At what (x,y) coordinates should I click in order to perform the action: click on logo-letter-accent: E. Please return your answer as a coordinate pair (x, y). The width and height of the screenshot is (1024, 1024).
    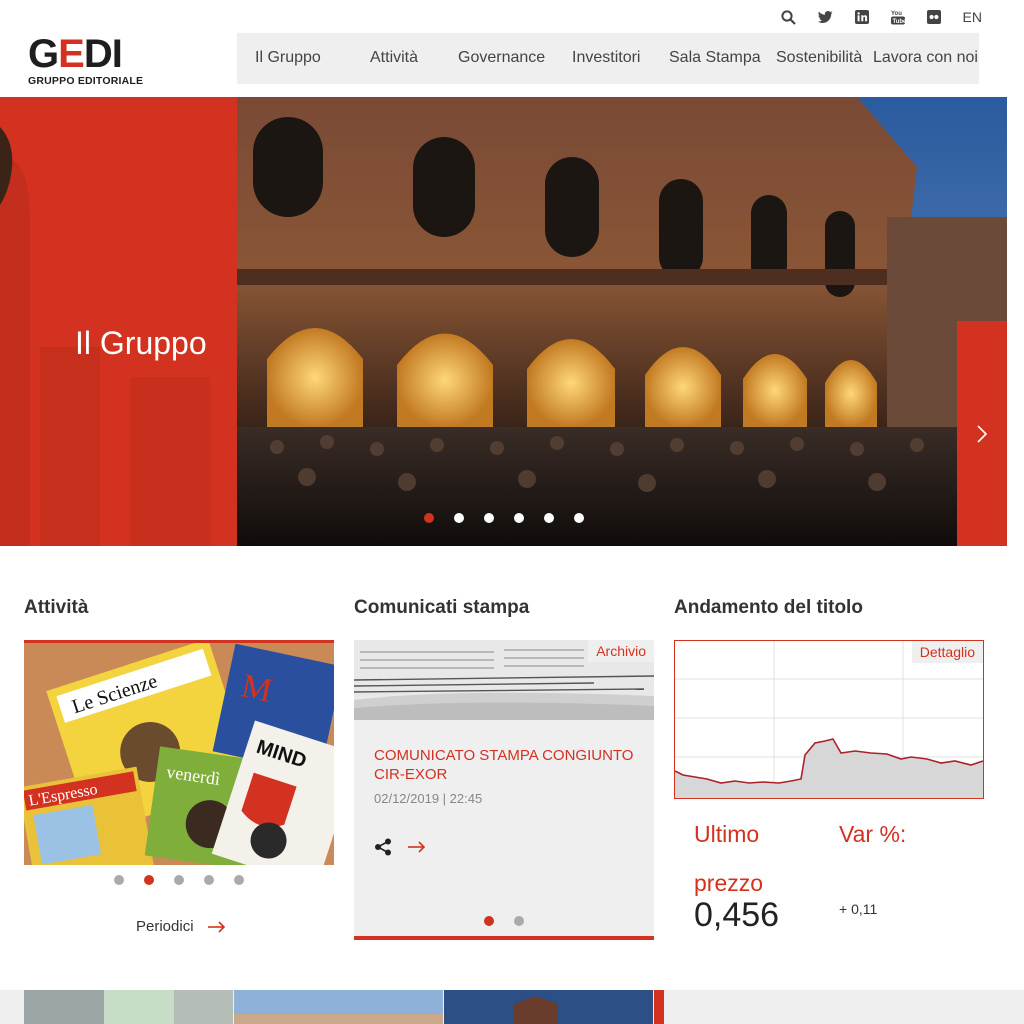
    Looking at the image, I should click on (71, 54).